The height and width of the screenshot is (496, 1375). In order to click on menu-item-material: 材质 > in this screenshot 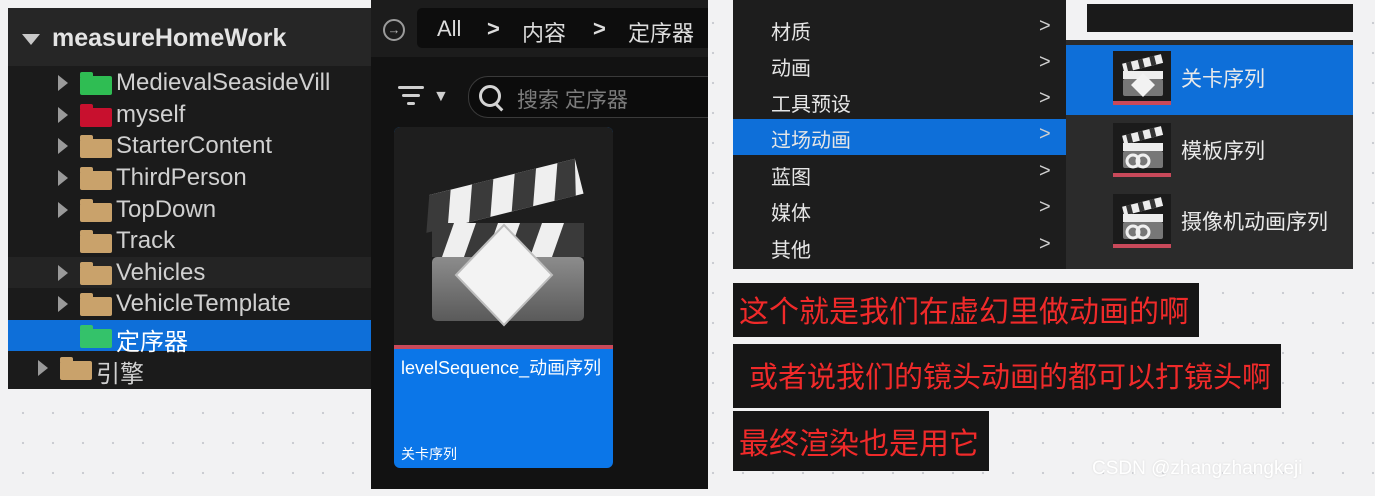, I will do `click(899, 29)`.